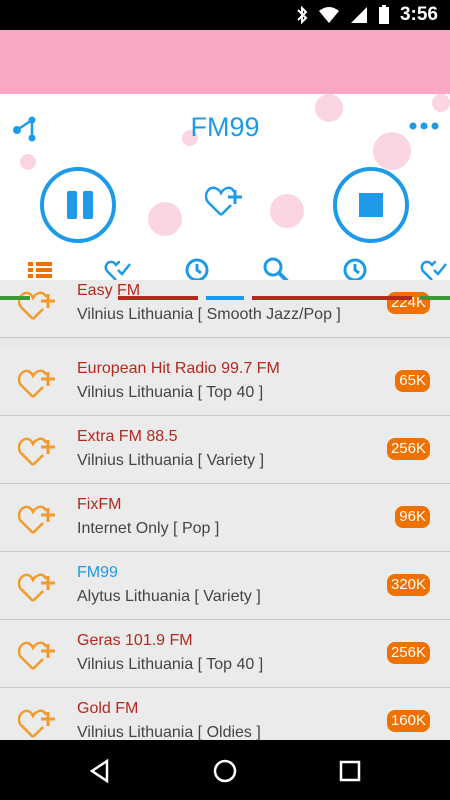 The height and width of the screenshot is (800, 450). What do you see at coordinates (225, 714) in the screenshot?
I see `station-row: Gold FM Vilnius Lithuania [ Oldies ] 160K` at bounding box center [225, 714].